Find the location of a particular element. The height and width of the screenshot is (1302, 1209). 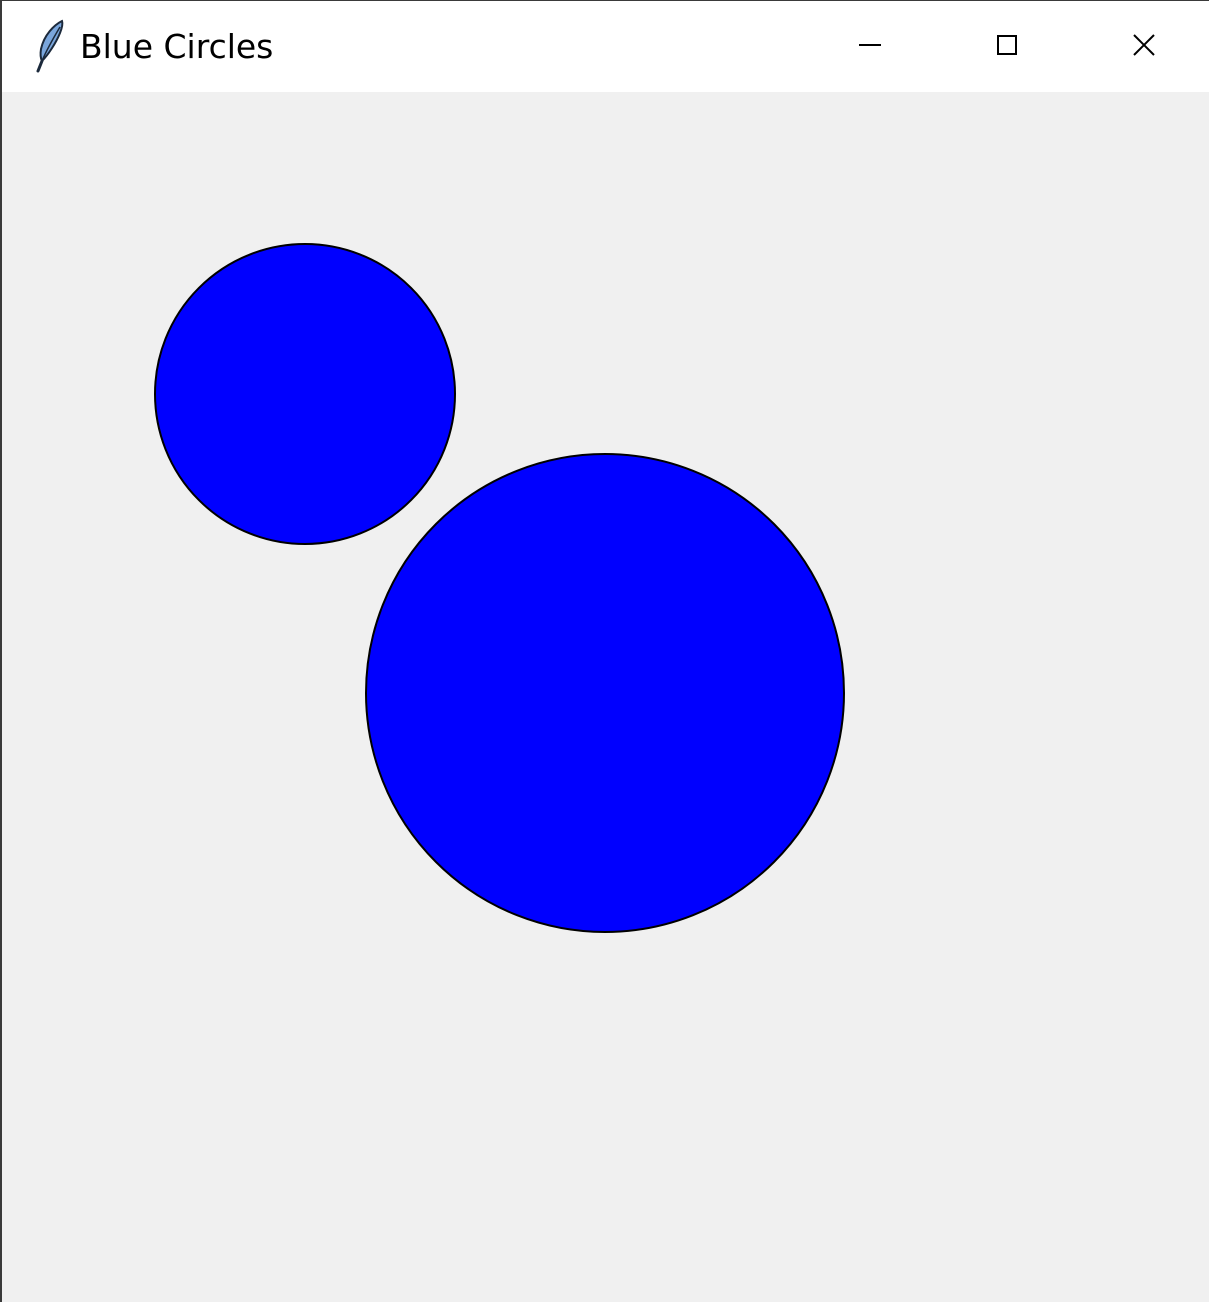

title-bar: Blue Circles is located at coordinates (605, 46).